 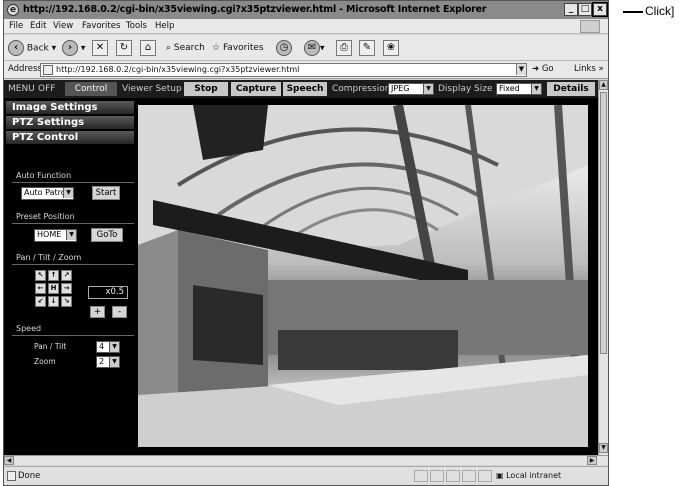 What do you see at coordinates (66, 275) in the screenshot?
I see `pan-up-right-button: ↗` at bounding box center [66, 275].